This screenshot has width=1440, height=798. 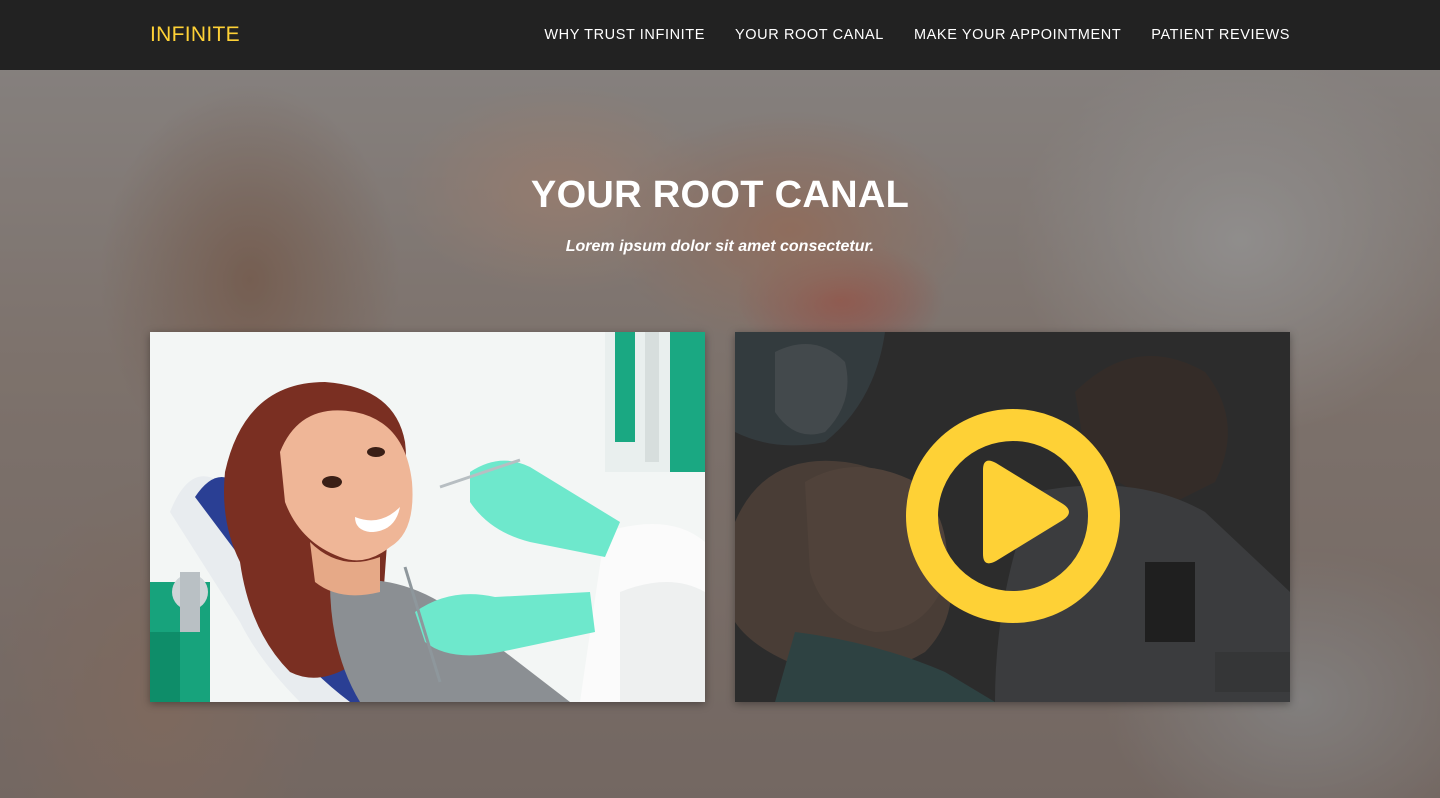 I want to click on play-icon, so click(x=1013, y=516).